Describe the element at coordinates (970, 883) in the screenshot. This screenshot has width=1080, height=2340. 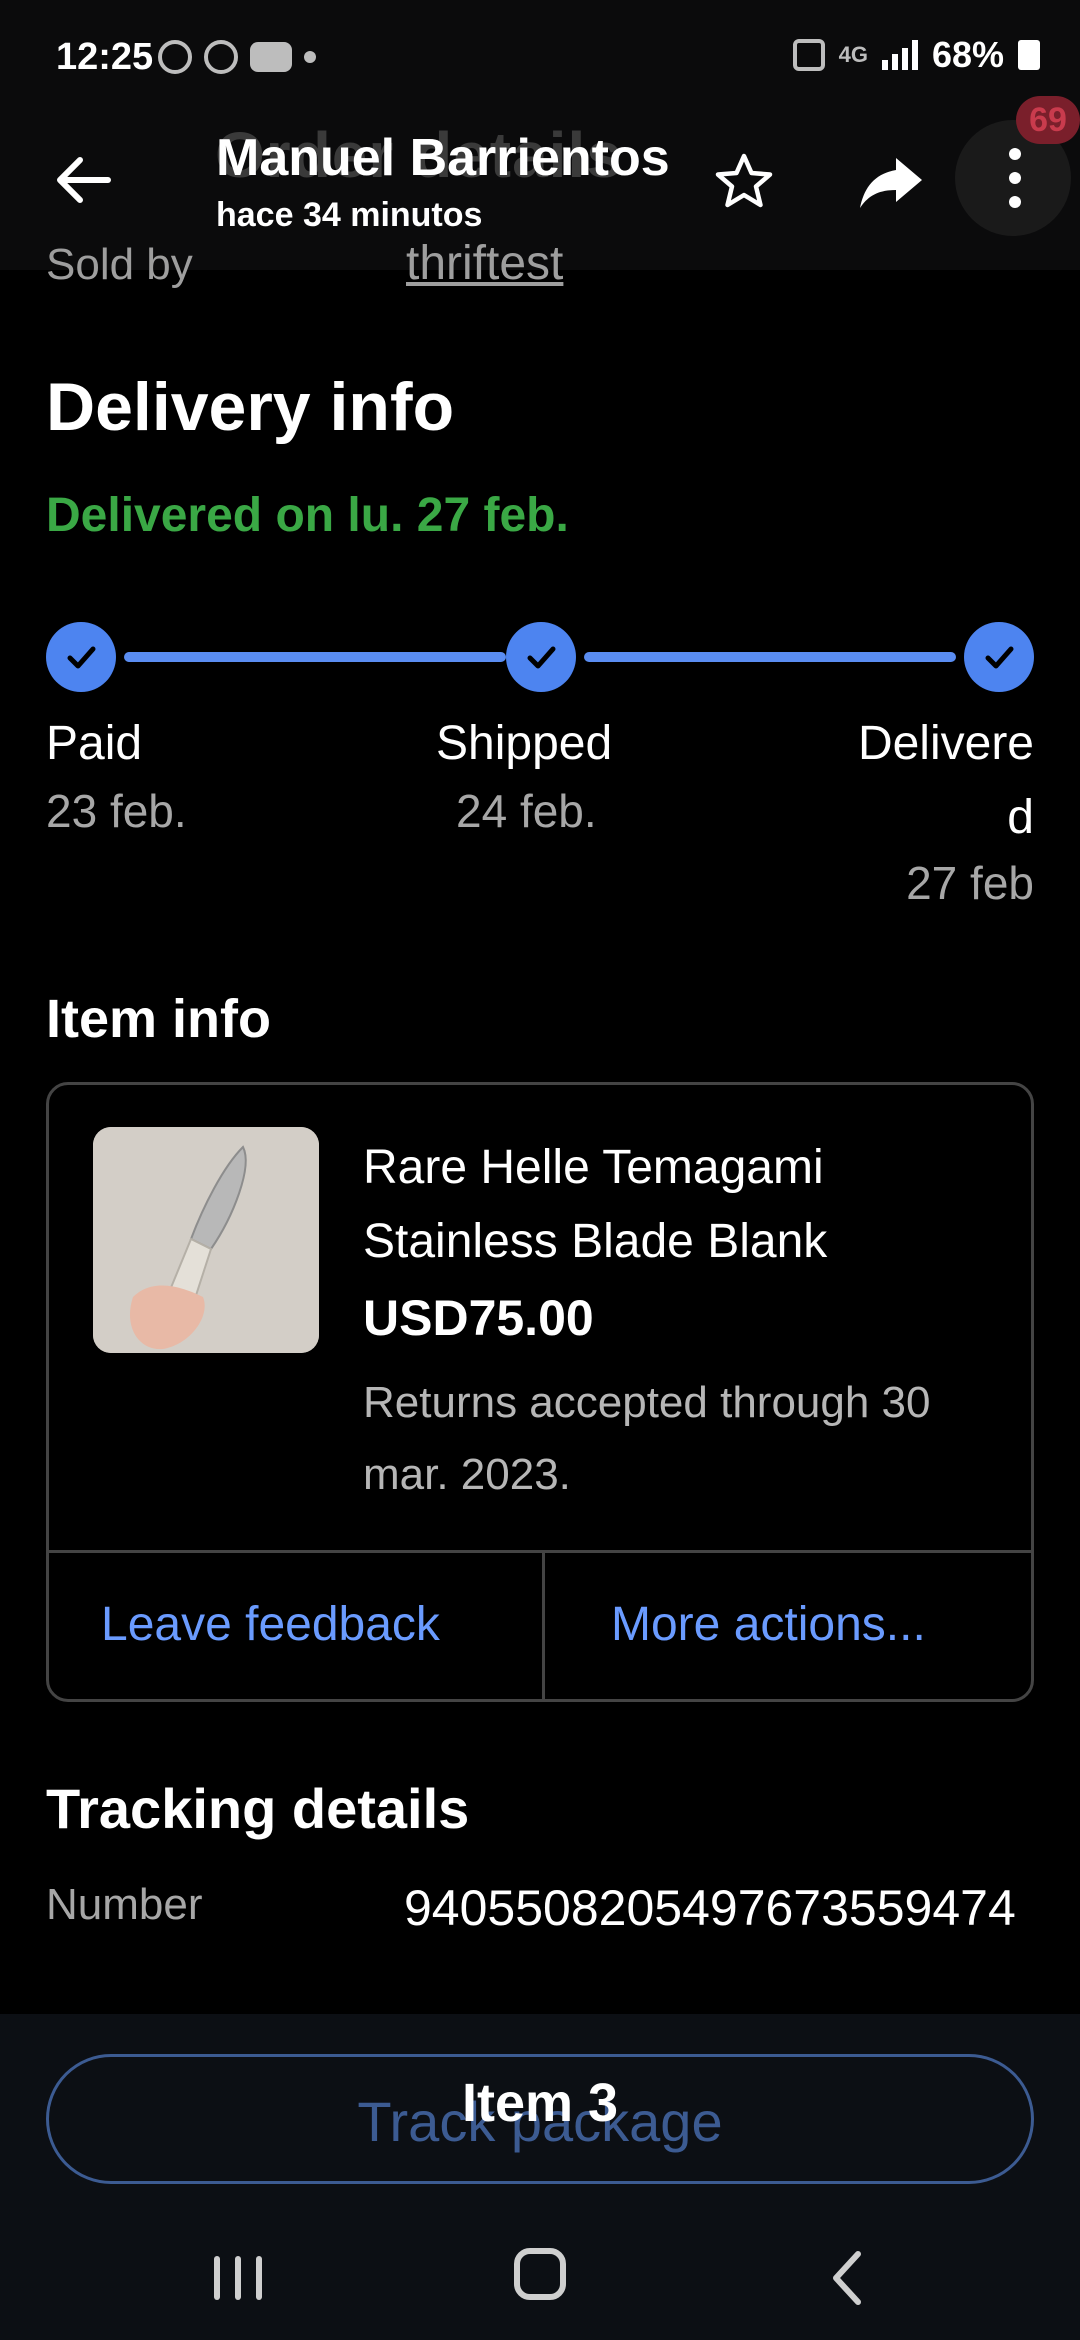
I see `step-delivered-date: 27 feb` at that location.